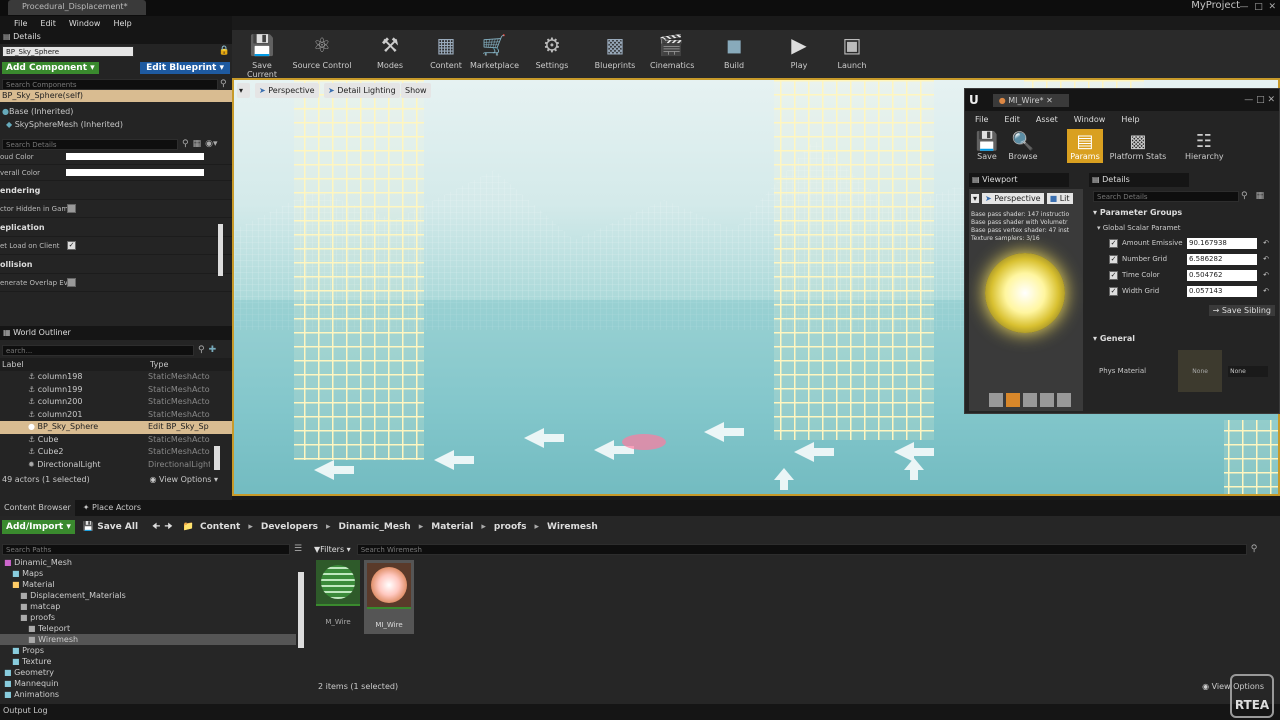  Describe the element at coordinates (154, 617) in the screenshot. I see `folder-tree-item: ■ proofs` at that location.